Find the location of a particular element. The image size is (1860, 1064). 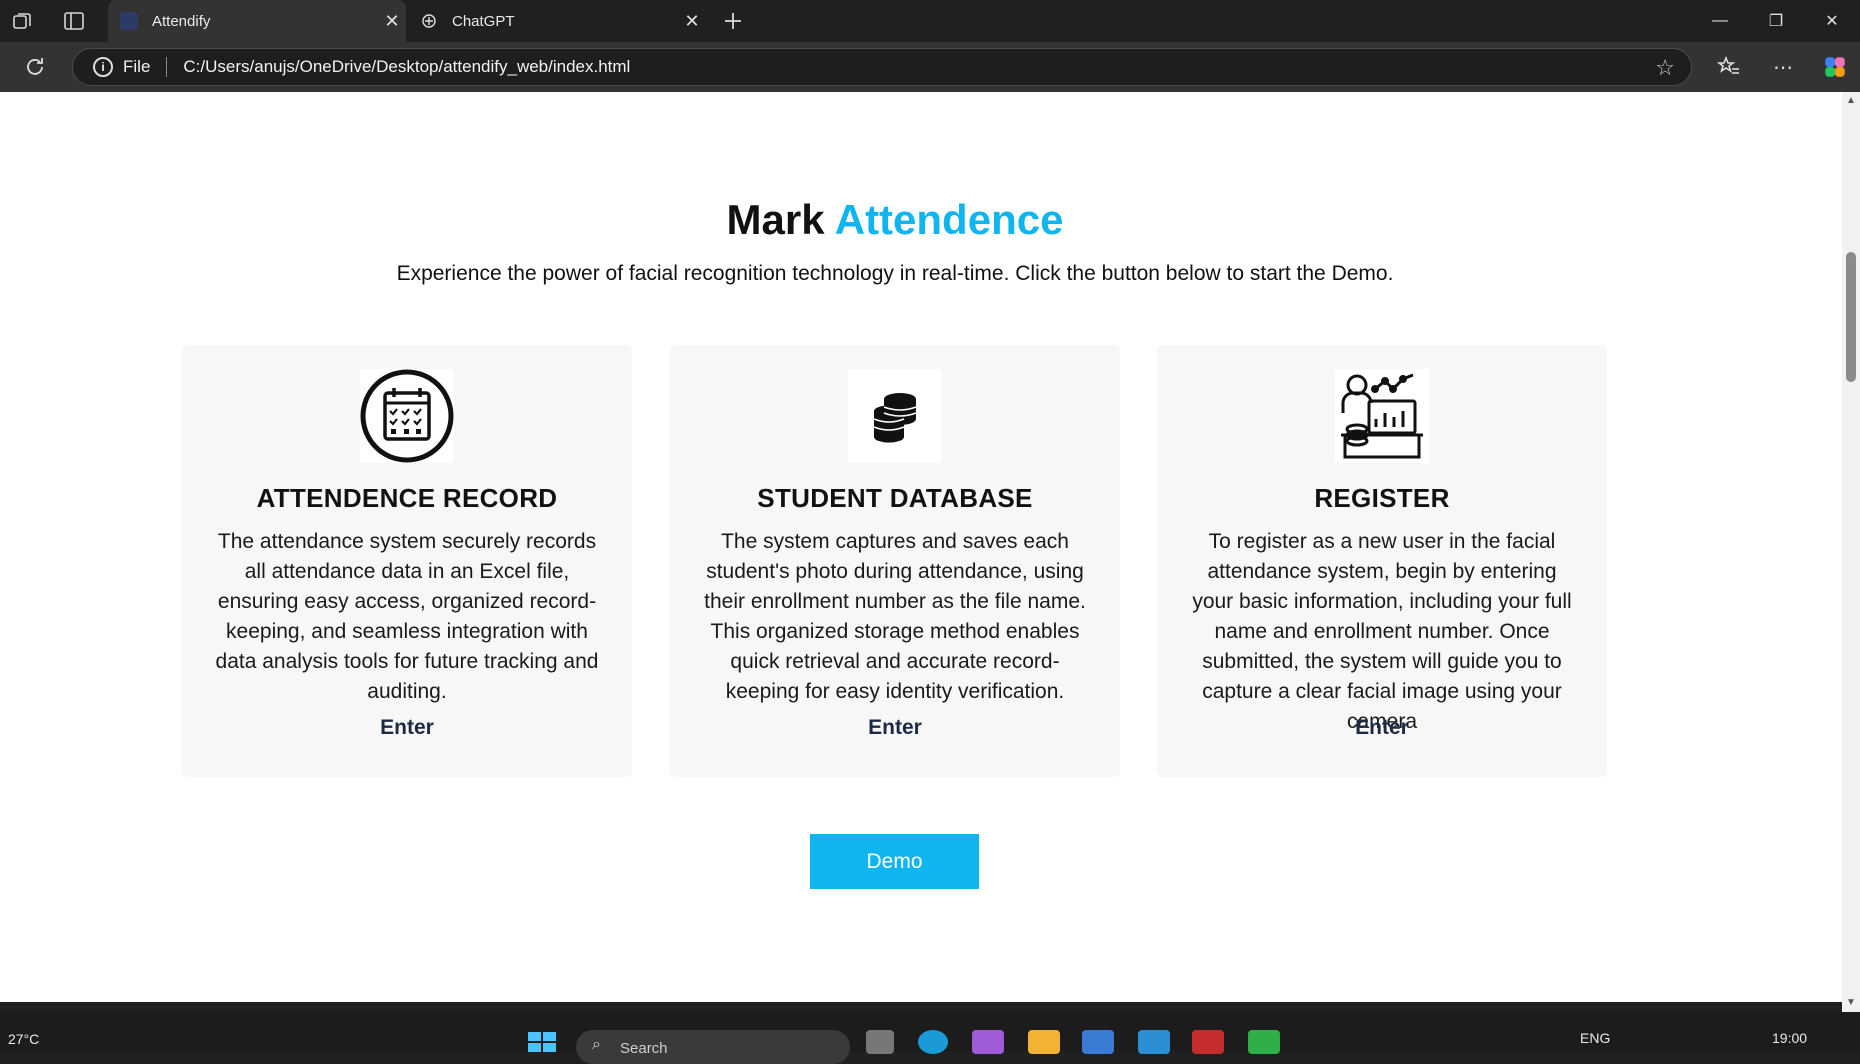

copilot-icon is located at coordinates (1835, 67).